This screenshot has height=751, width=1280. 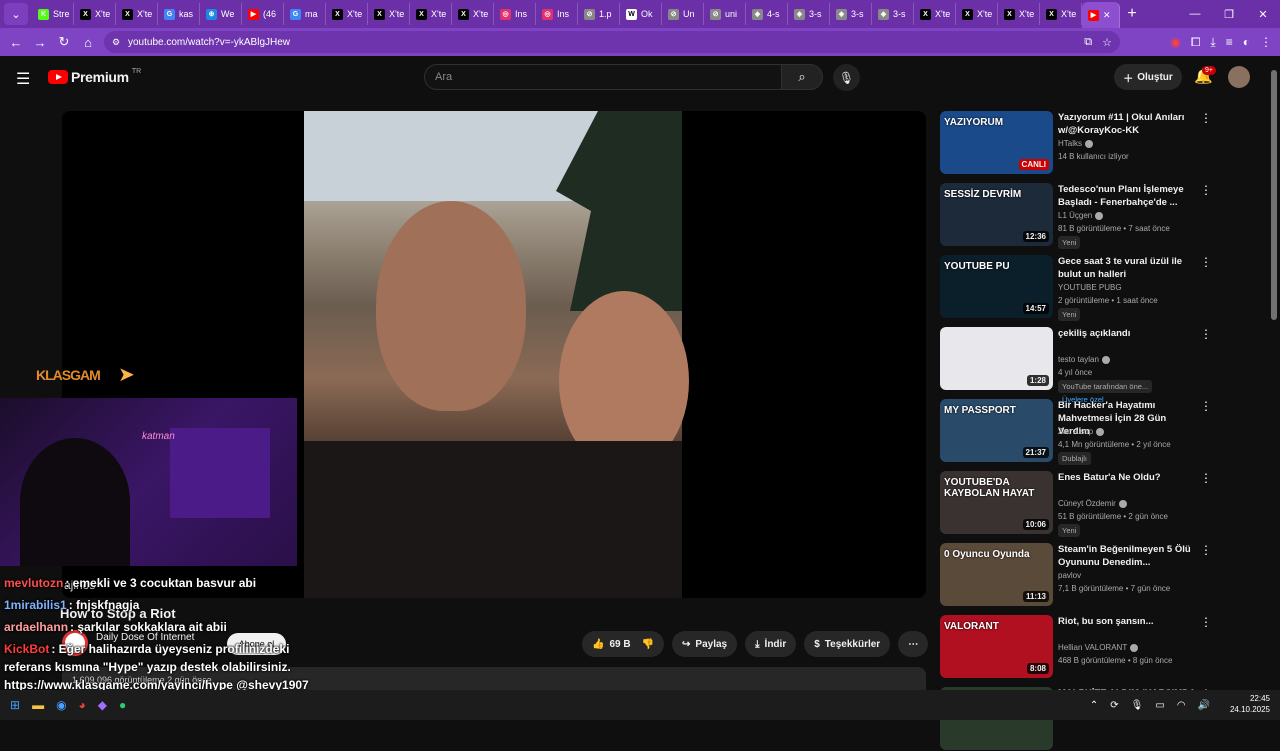 I want to click on browser-tab: ◈ 4-s, so click(x=767, y=14).